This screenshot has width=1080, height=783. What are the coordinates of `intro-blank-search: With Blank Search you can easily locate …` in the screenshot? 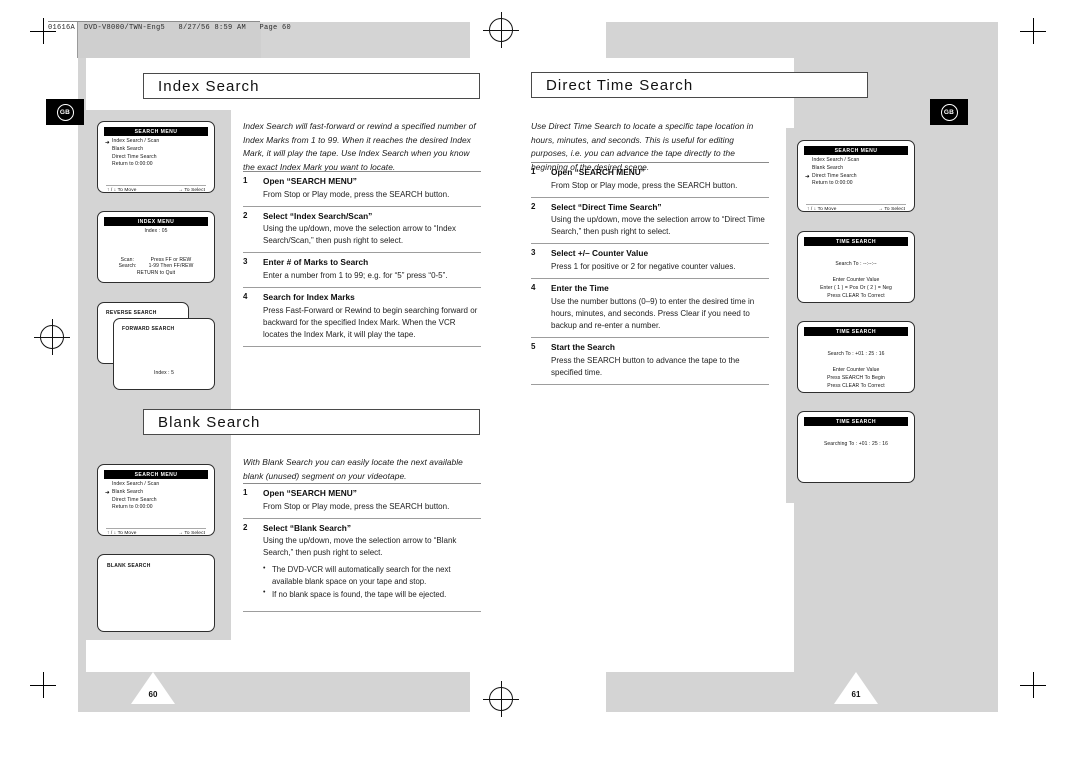 It's located at (353, 469).